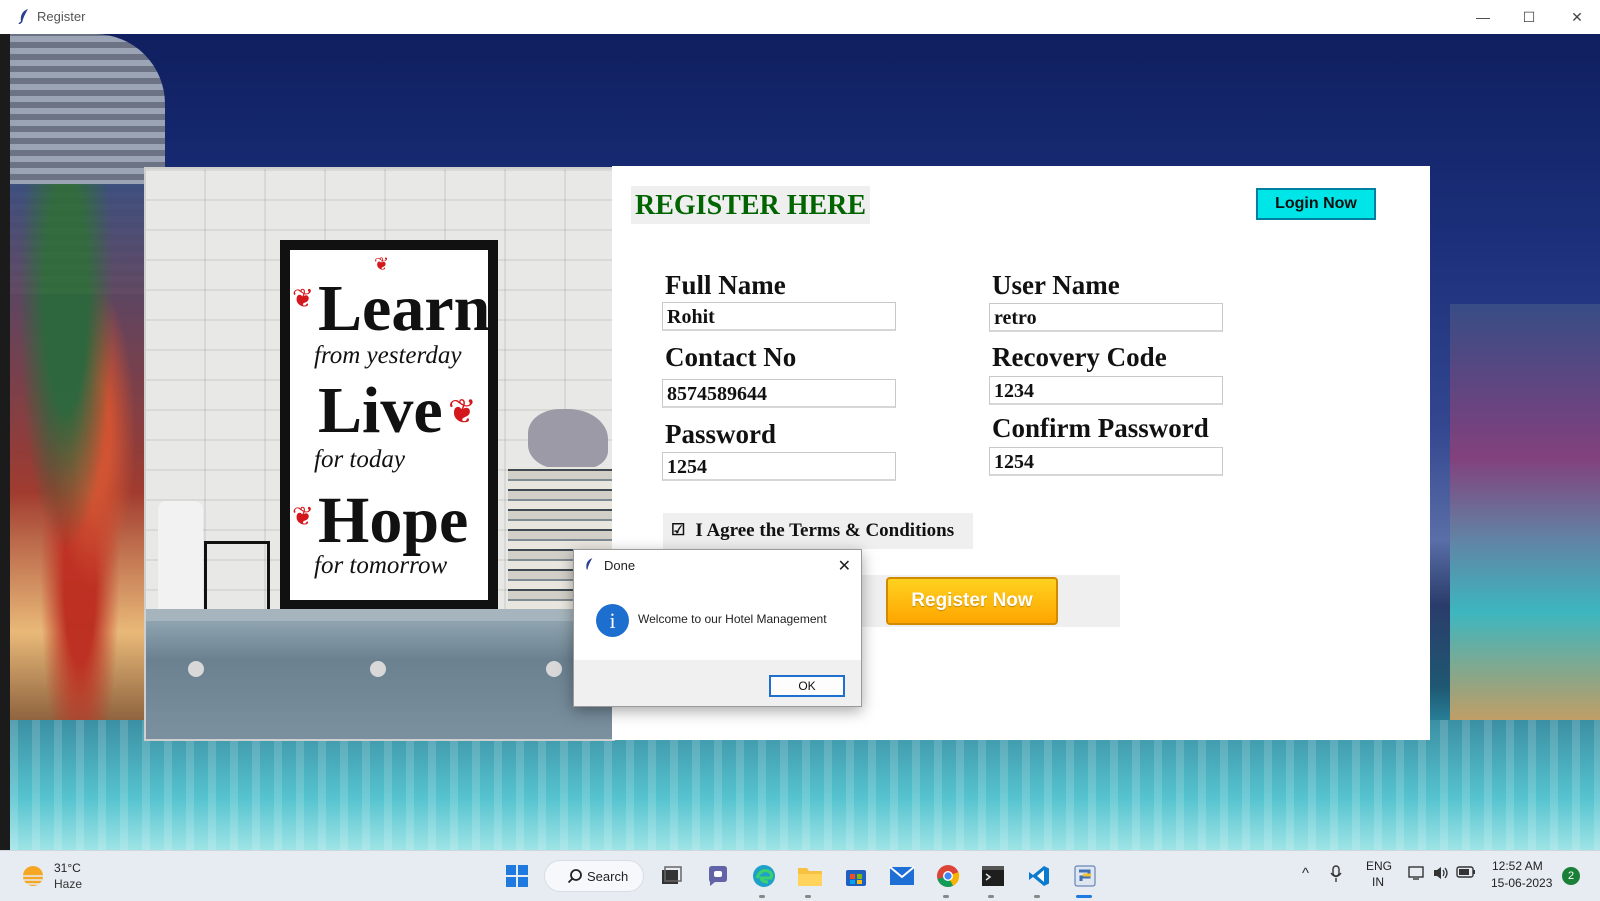 The height and width of the screenshot is (901, 1600). I want to click on terms-row: ☑ I Agree the Terms & Conditions, so click(818, 531).